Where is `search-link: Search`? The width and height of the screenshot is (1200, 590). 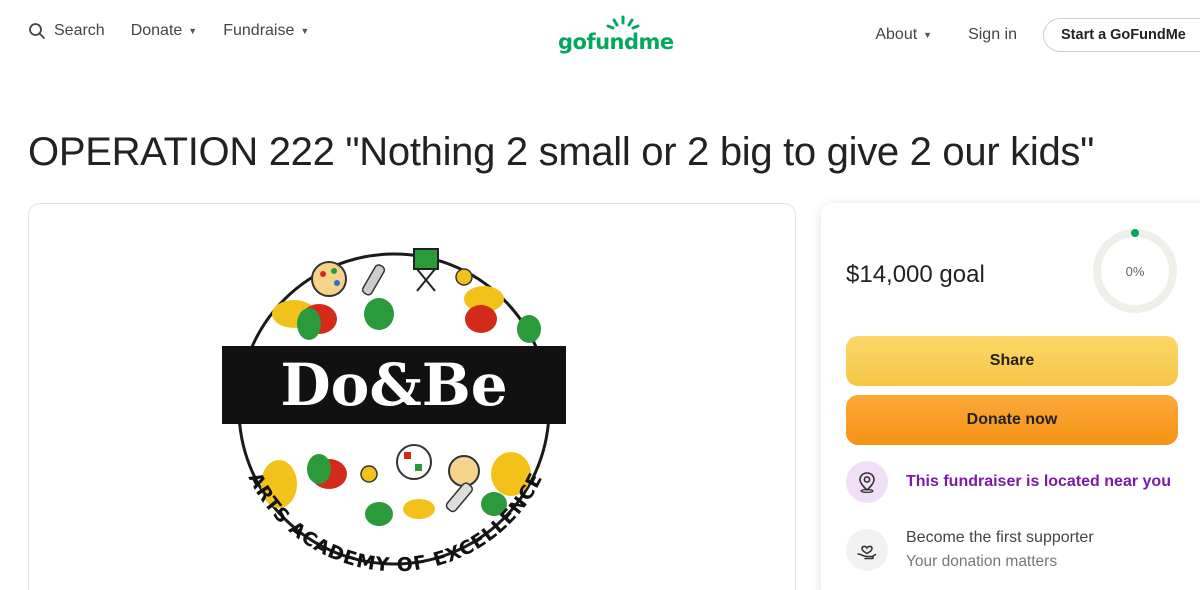 search-link: Search is located at coordinates (66, 31).